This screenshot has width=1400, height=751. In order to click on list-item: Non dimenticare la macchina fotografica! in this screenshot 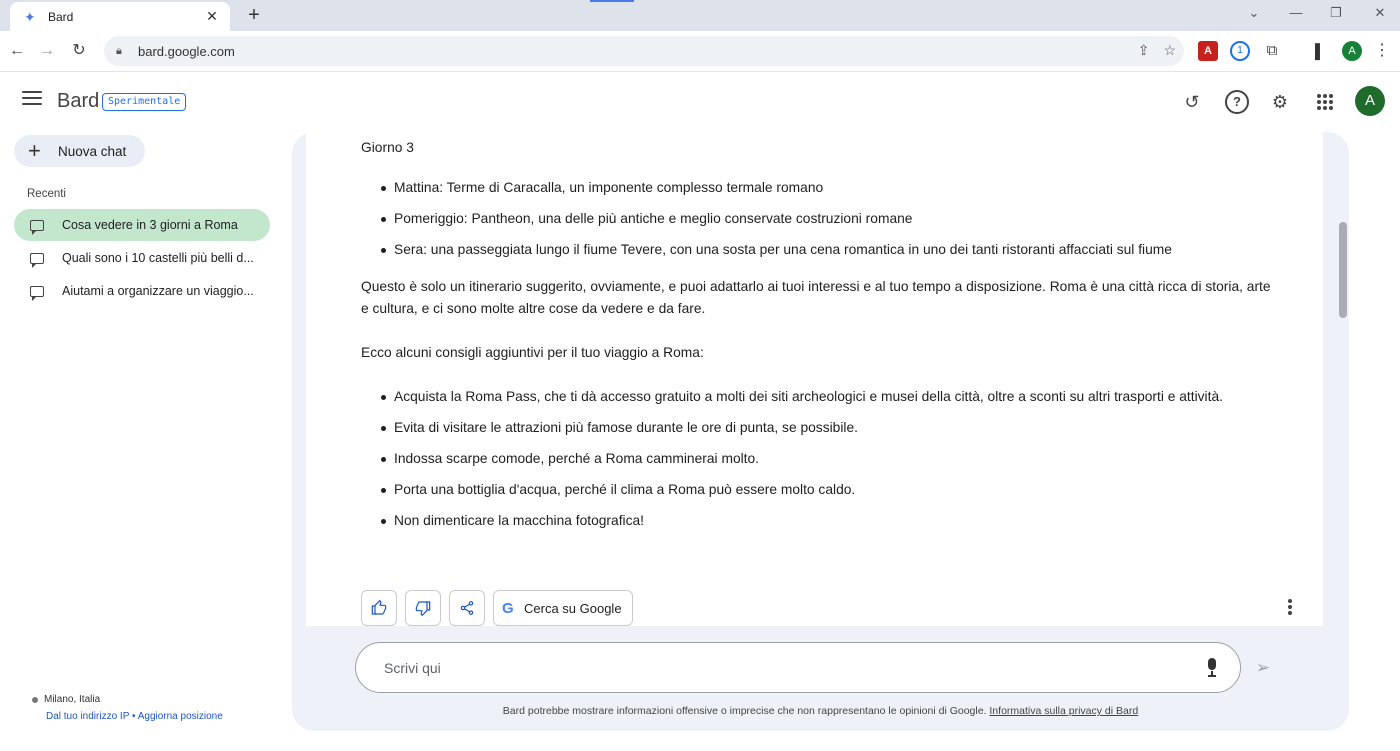, I will do `click(821, 521)`.